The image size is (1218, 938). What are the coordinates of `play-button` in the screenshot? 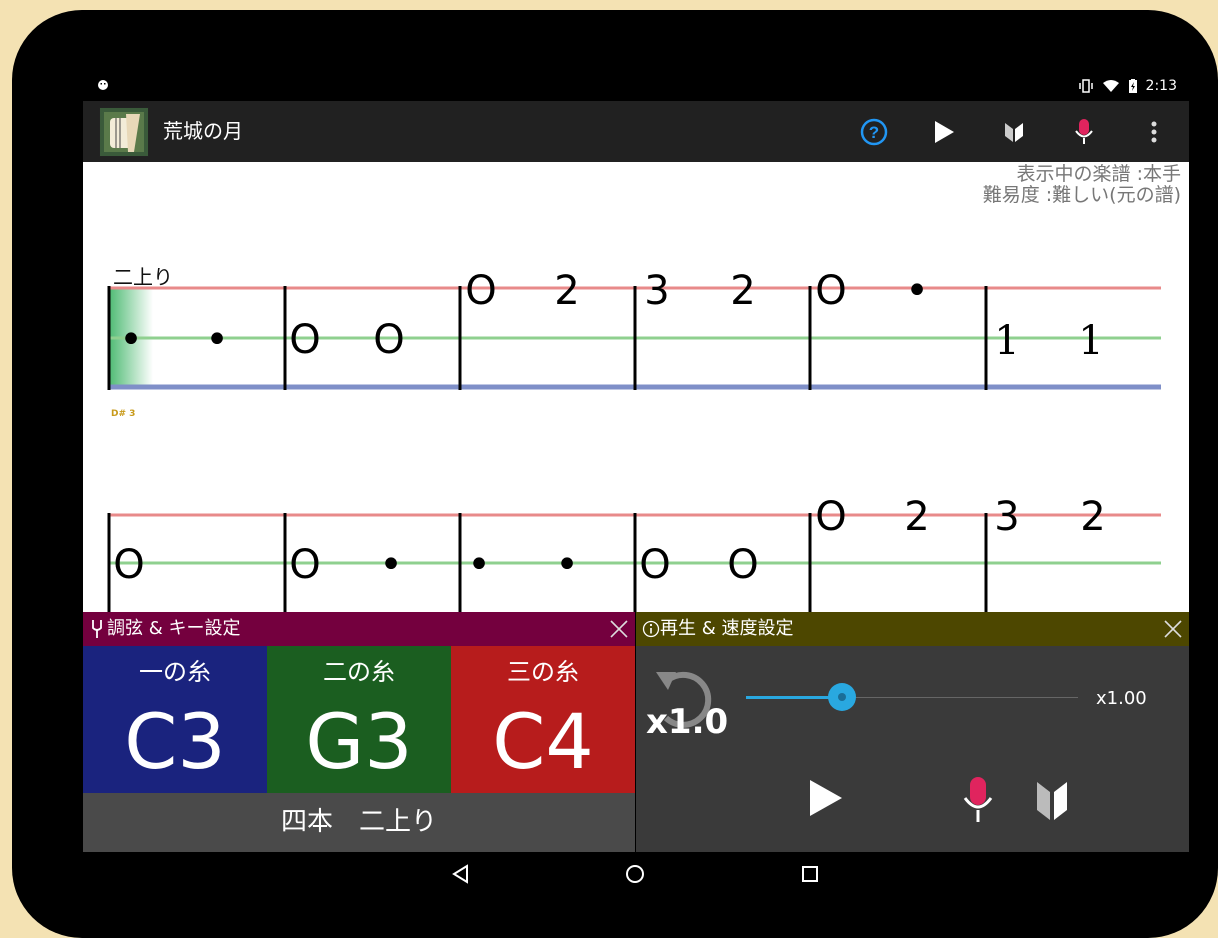 It's located at (944, 131).